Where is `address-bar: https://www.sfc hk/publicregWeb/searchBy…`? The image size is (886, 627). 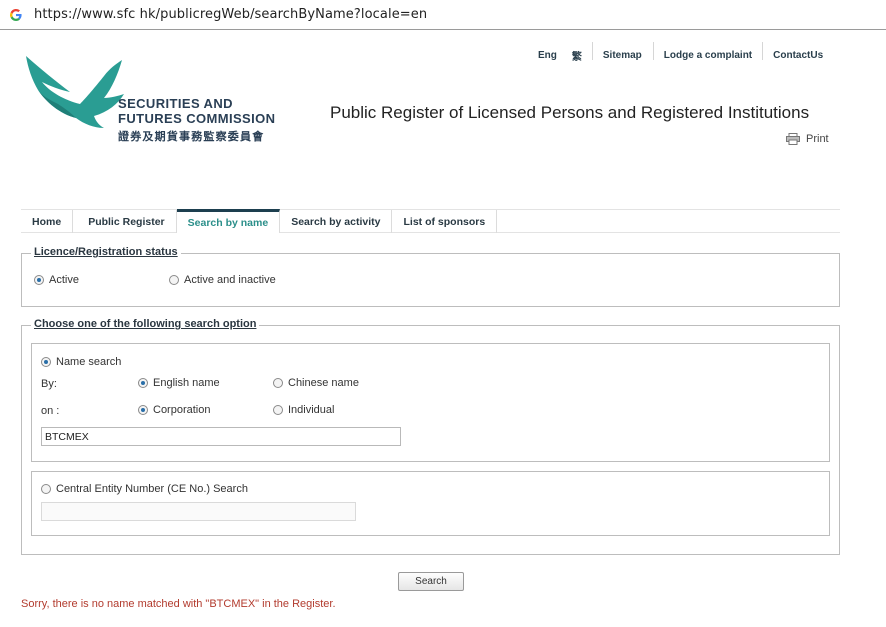 address-bar: https://www.sfc hk/publicregWeb/searchBy… is located at coordinates (443, 15).